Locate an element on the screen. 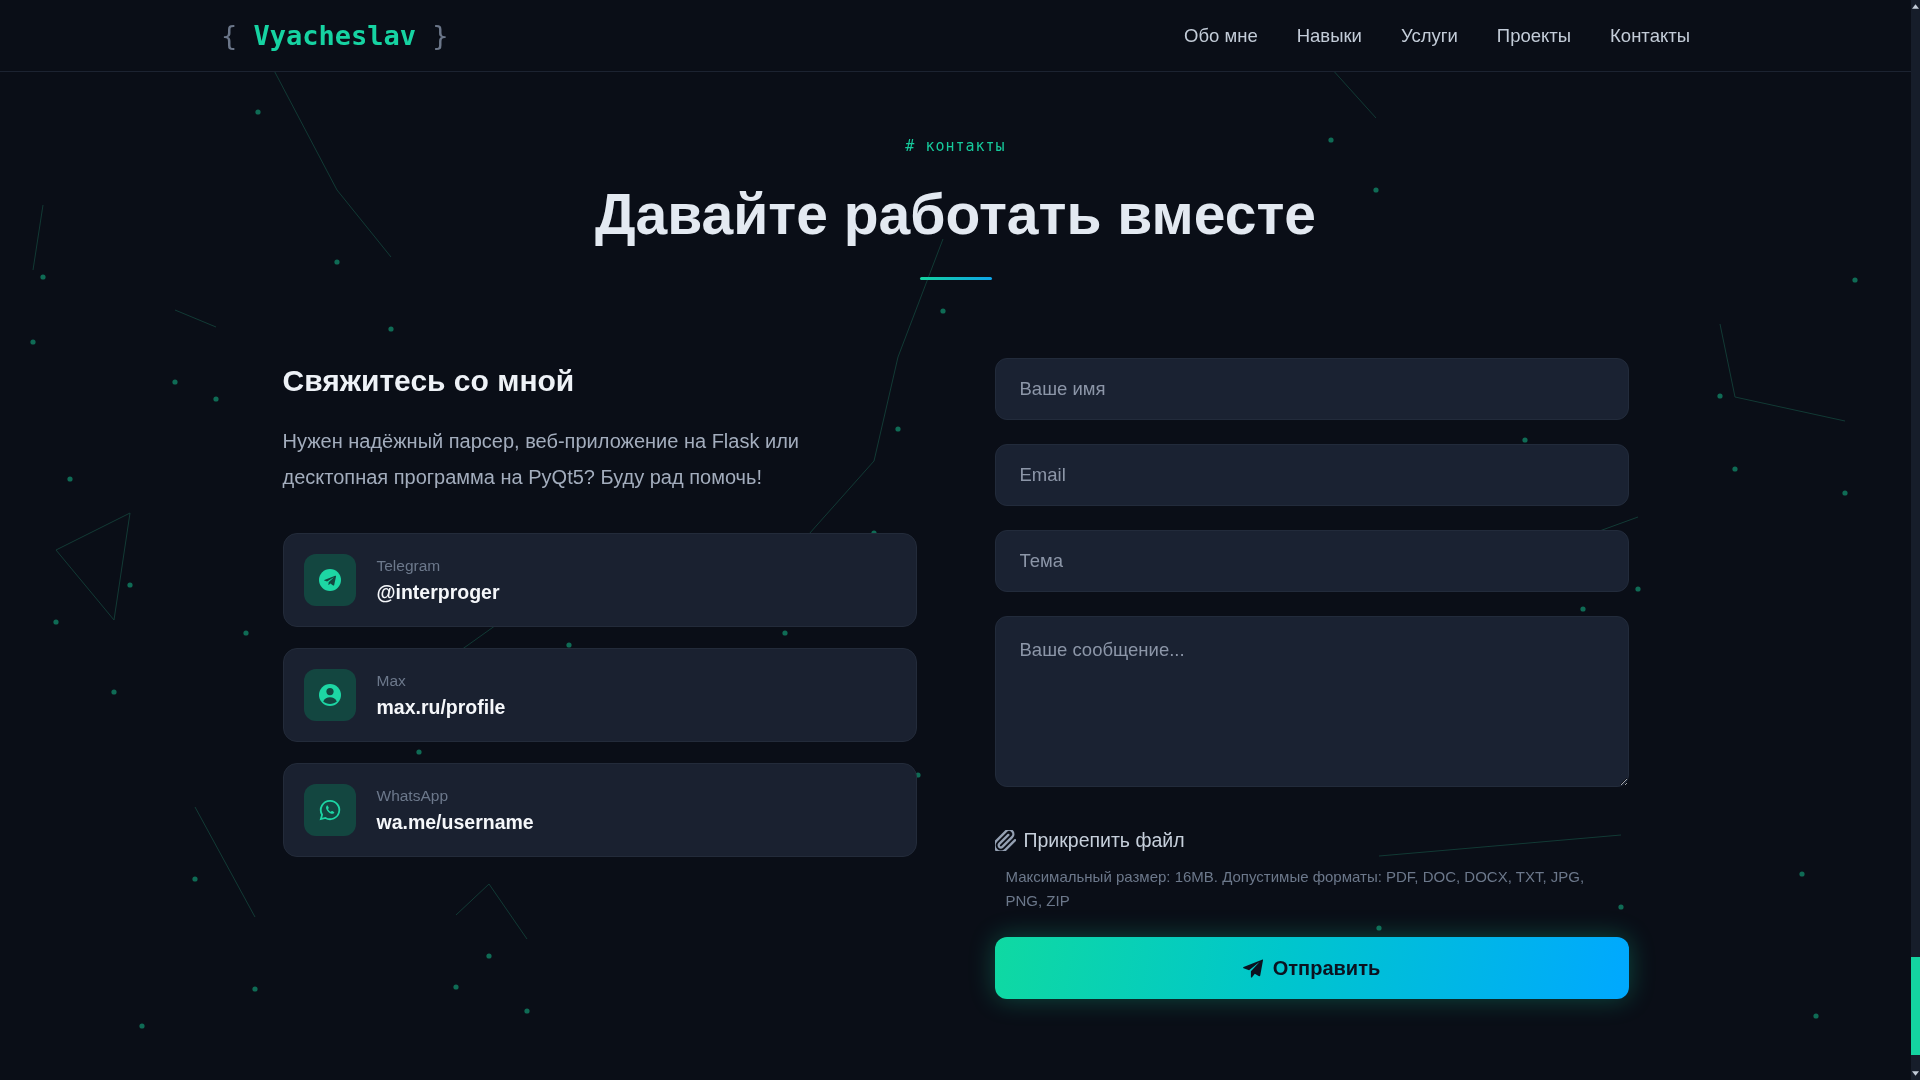 The height and width of the screenshot is (1080, 1920). contact-label: Telegram is located at coordinates (409, 566).